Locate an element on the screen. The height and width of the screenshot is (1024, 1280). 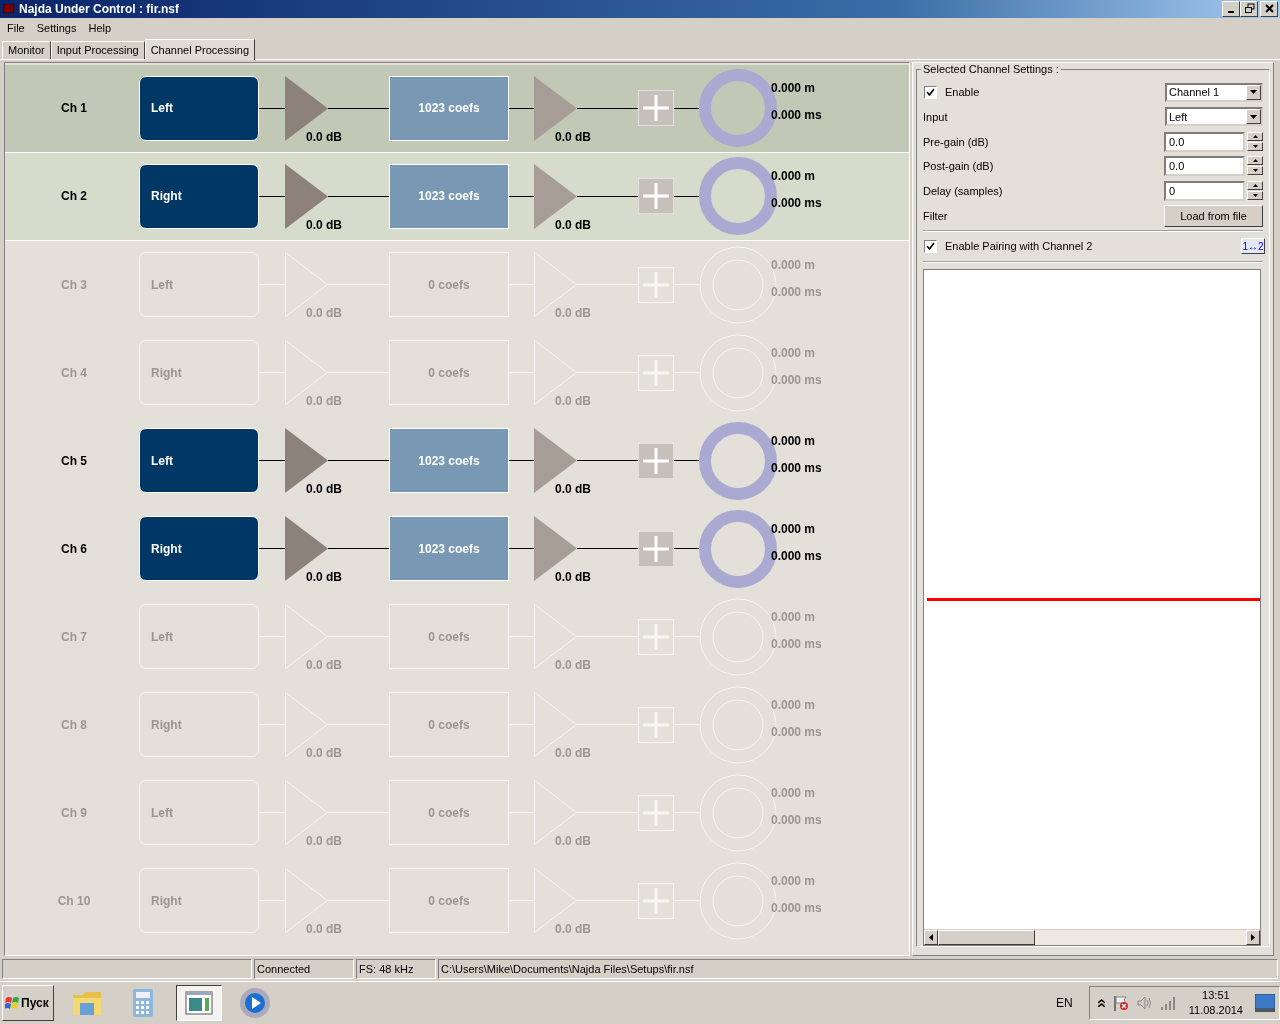
channel-label: Ch 6 is located at coordinates (74, 548).